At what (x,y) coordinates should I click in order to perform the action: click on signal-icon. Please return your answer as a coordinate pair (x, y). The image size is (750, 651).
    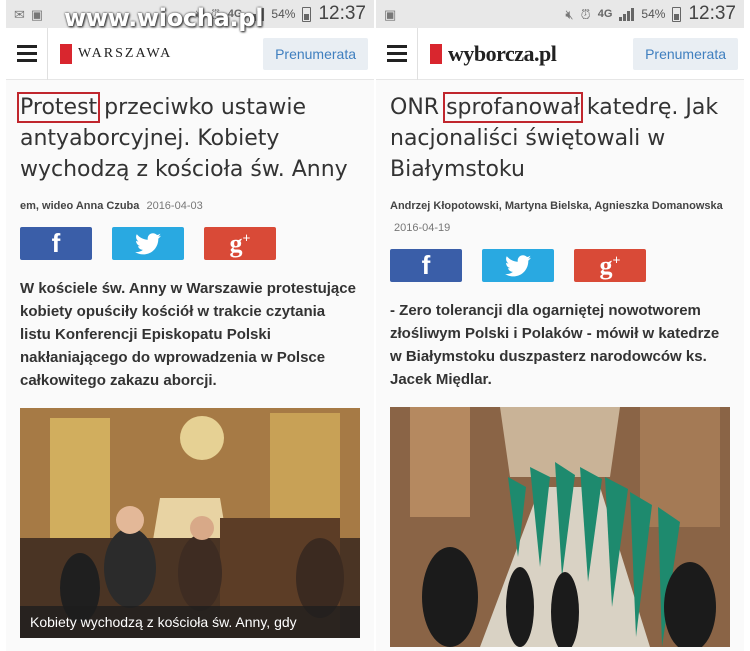
    Looking at the image, I should click on (627, 14).